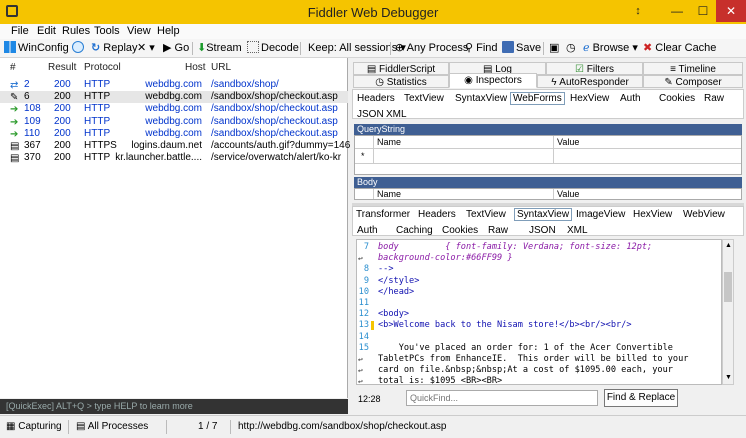 Image resolution: width=746 pixels, height=438 pixels. What do you see at coordinates (376, 98) in the screenshot?
I see `req-tab-headers: Headers` at bounding box center [376, 98].